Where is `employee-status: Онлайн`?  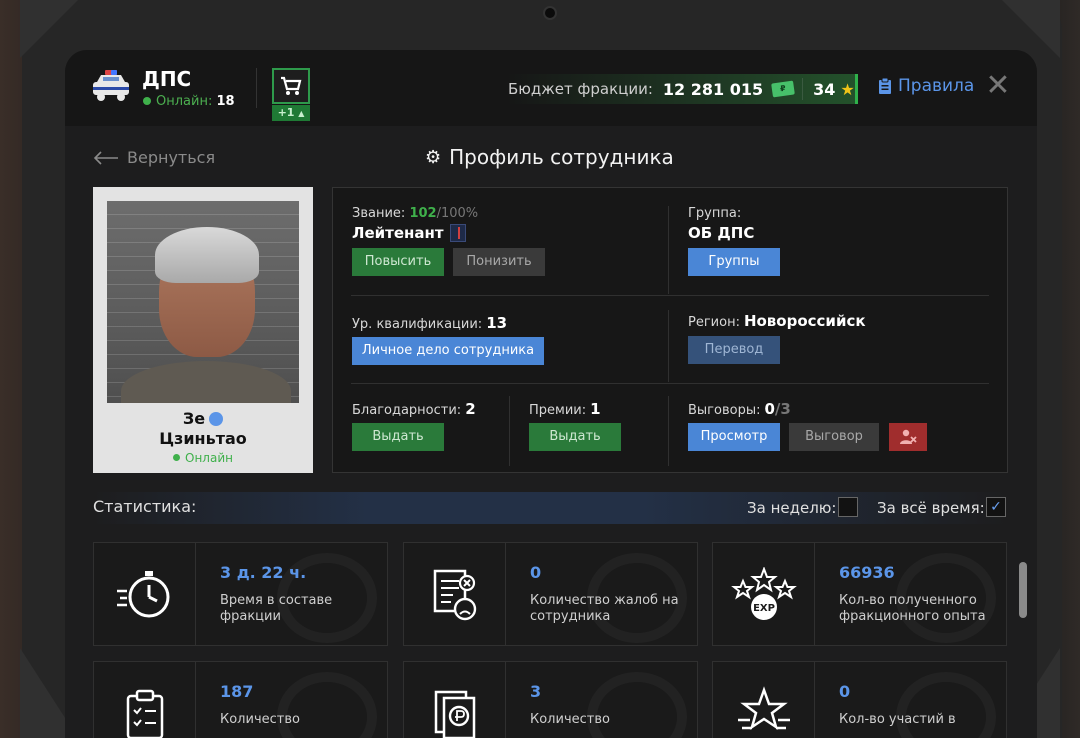 employee-status: Онлайн is located at coordinates (203, 458).